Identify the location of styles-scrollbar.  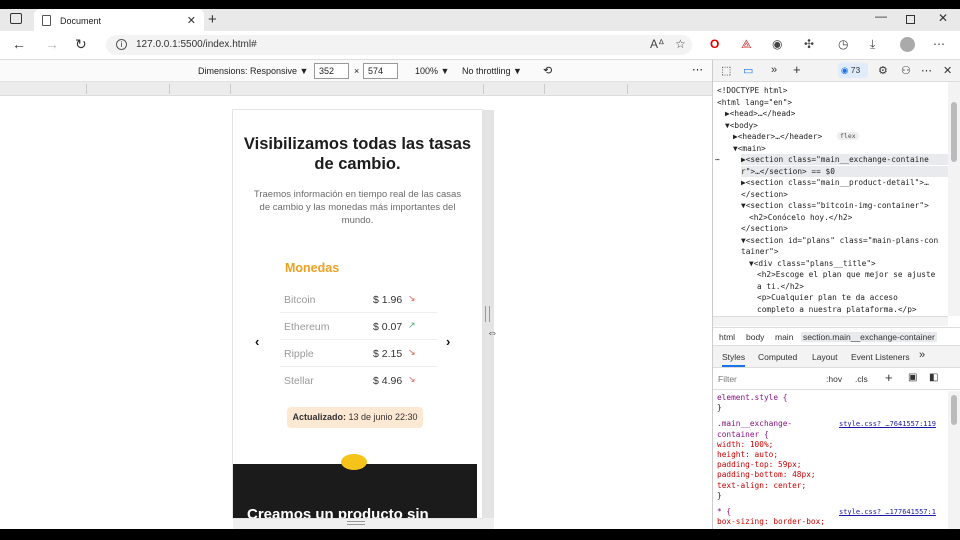
(954, 460).